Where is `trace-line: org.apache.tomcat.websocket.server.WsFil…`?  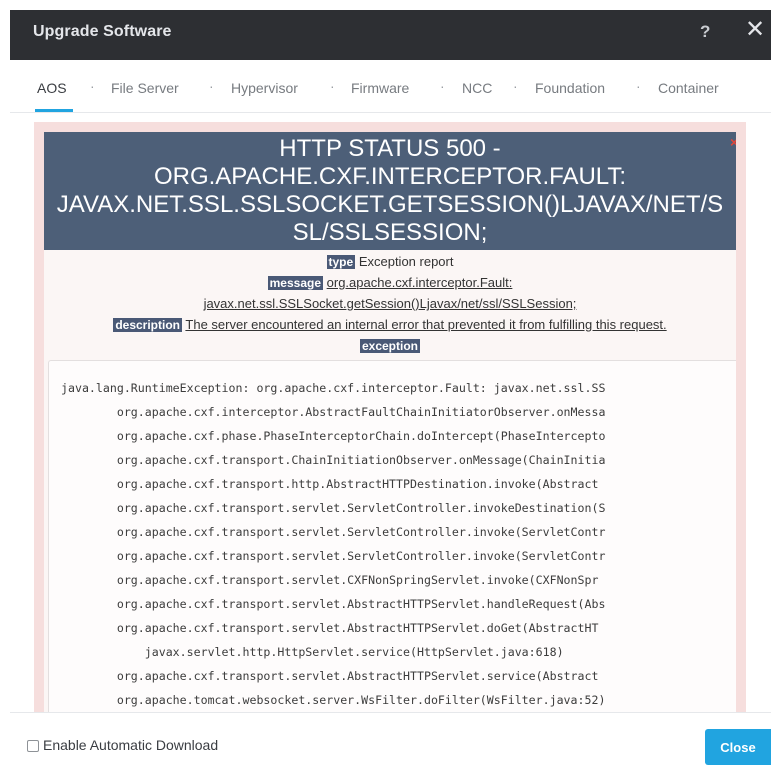
trace-line: org.apache.tomcat.websocket.server.WsFil… is located at coordinates (333, 700).